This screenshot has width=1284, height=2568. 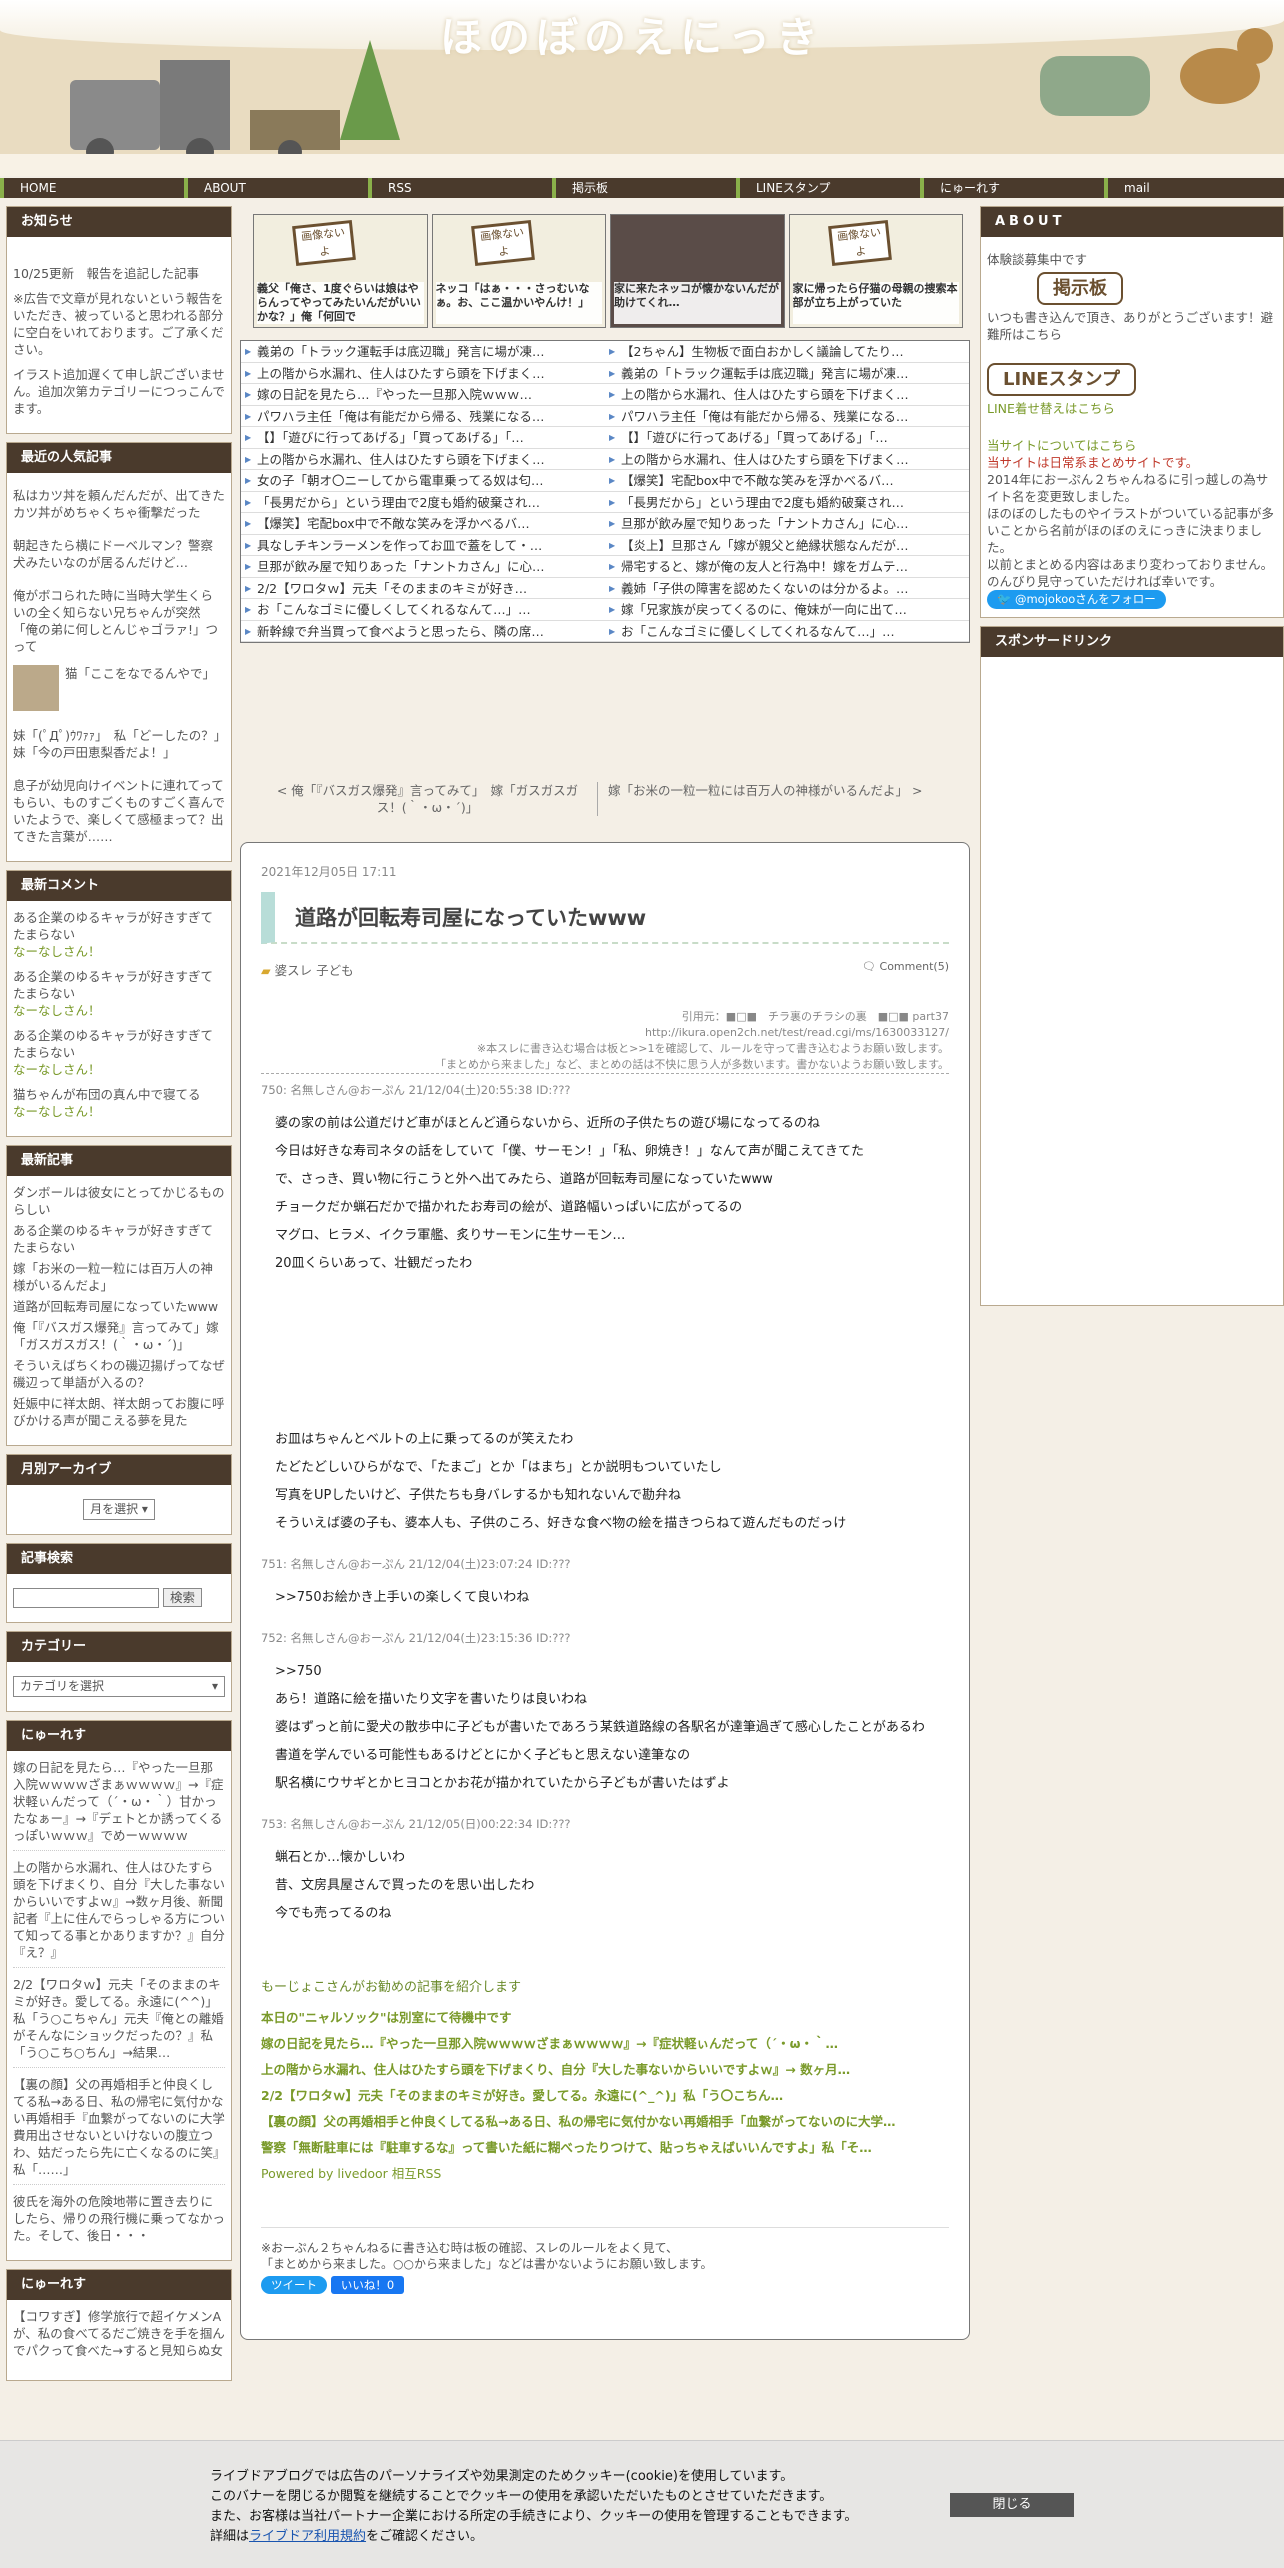 I want to click on popular-item: 妹「(ﾟДﾟ)ｳﾜｧｧ」 私「どーしたの？」 妹「今の戸田恵梨香だよ！」, so click(x=123, y=744).